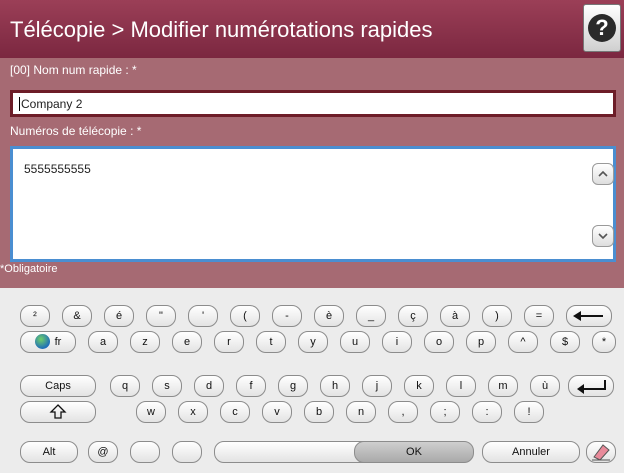  Describe the element at coordinates (397, 342) in the screenshot. I see `key: i` at that location.